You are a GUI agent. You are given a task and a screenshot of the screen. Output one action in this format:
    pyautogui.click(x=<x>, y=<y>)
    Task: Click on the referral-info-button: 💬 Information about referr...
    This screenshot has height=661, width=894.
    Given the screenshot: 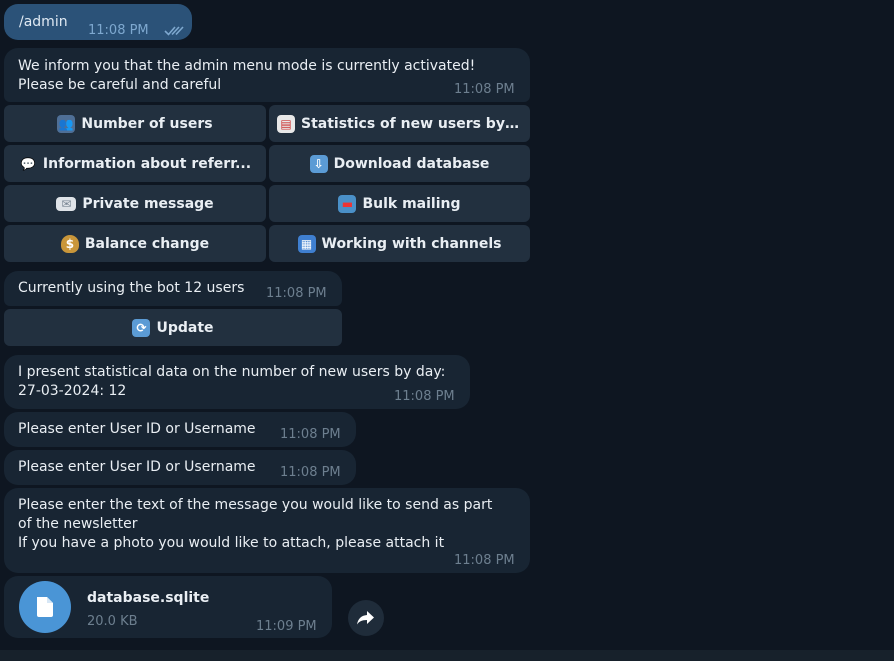 What is the action you would take?
    pyautogui.click(x=135, y=163)
    